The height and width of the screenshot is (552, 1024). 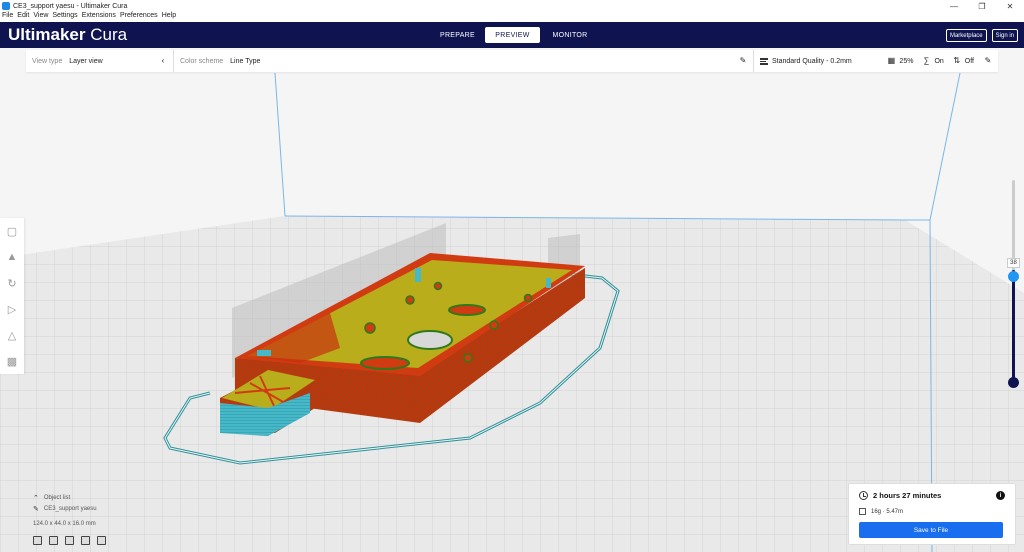 I want to click on object-list-toggle: ⌃ Object list, so click(x=65, y=497).